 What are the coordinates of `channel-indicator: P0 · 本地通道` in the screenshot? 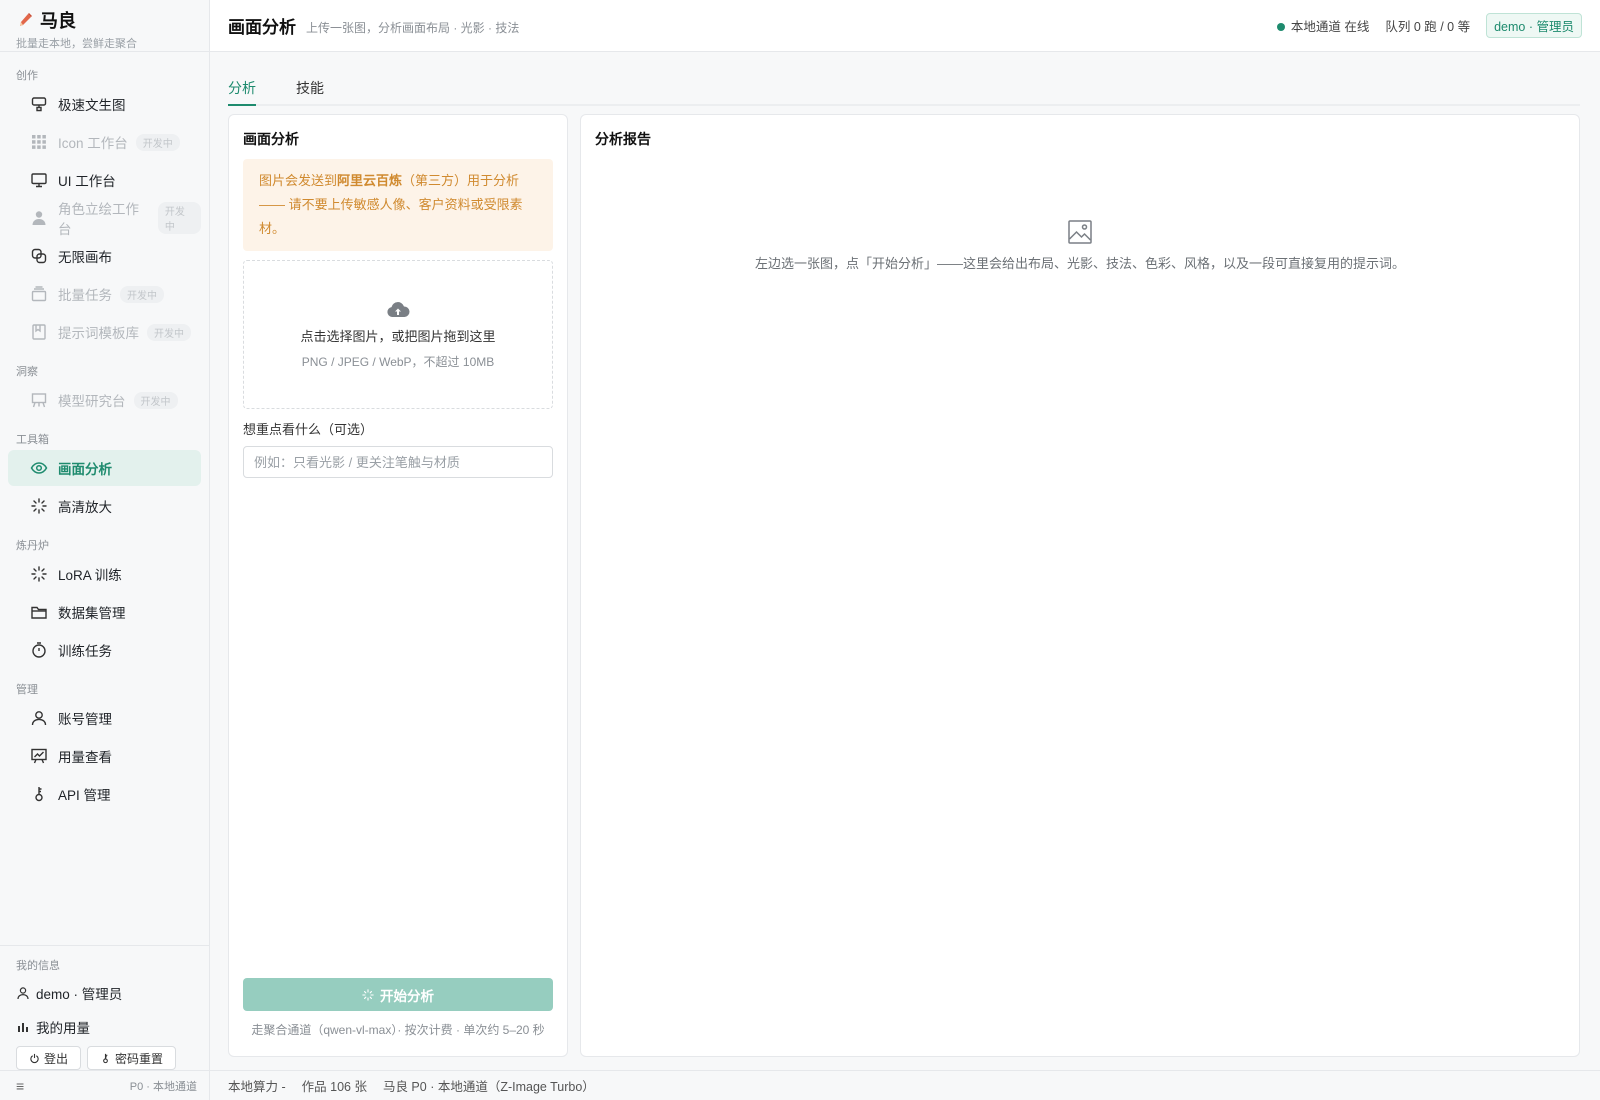 It's located at (163, 1086).